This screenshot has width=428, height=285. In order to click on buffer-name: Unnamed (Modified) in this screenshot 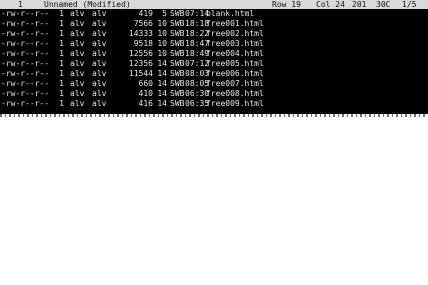, I will do `click(87, 4)`.